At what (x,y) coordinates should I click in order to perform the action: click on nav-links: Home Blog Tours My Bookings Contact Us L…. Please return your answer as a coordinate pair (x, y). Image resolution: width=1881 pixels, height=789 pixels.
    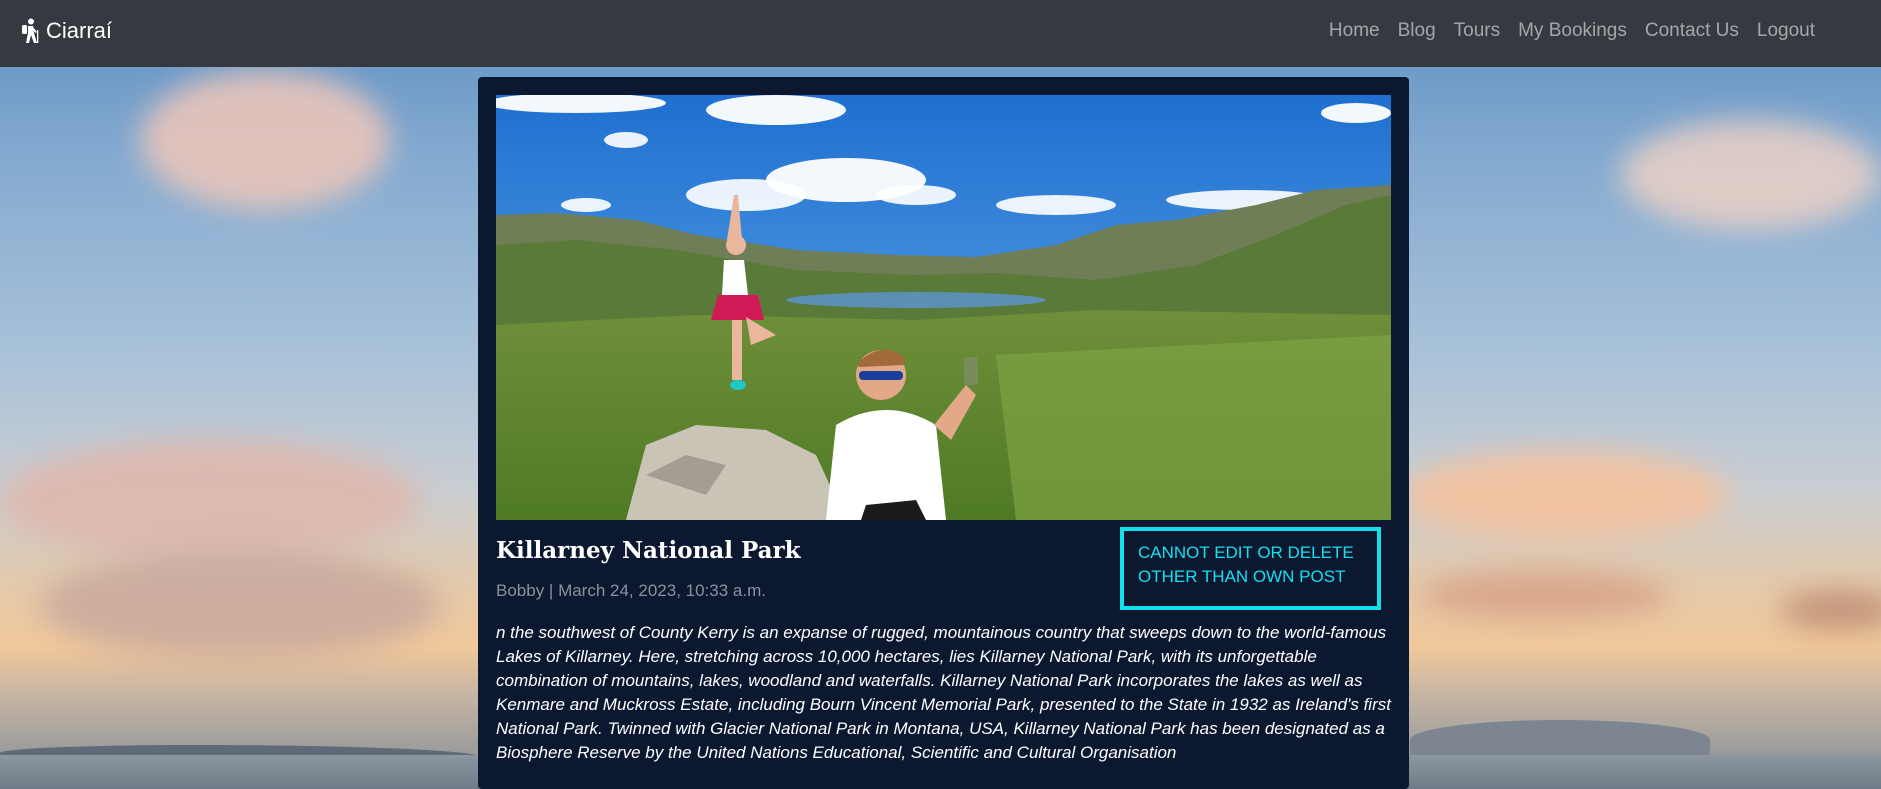
    Looking at the image, I should click on (1572, 31).